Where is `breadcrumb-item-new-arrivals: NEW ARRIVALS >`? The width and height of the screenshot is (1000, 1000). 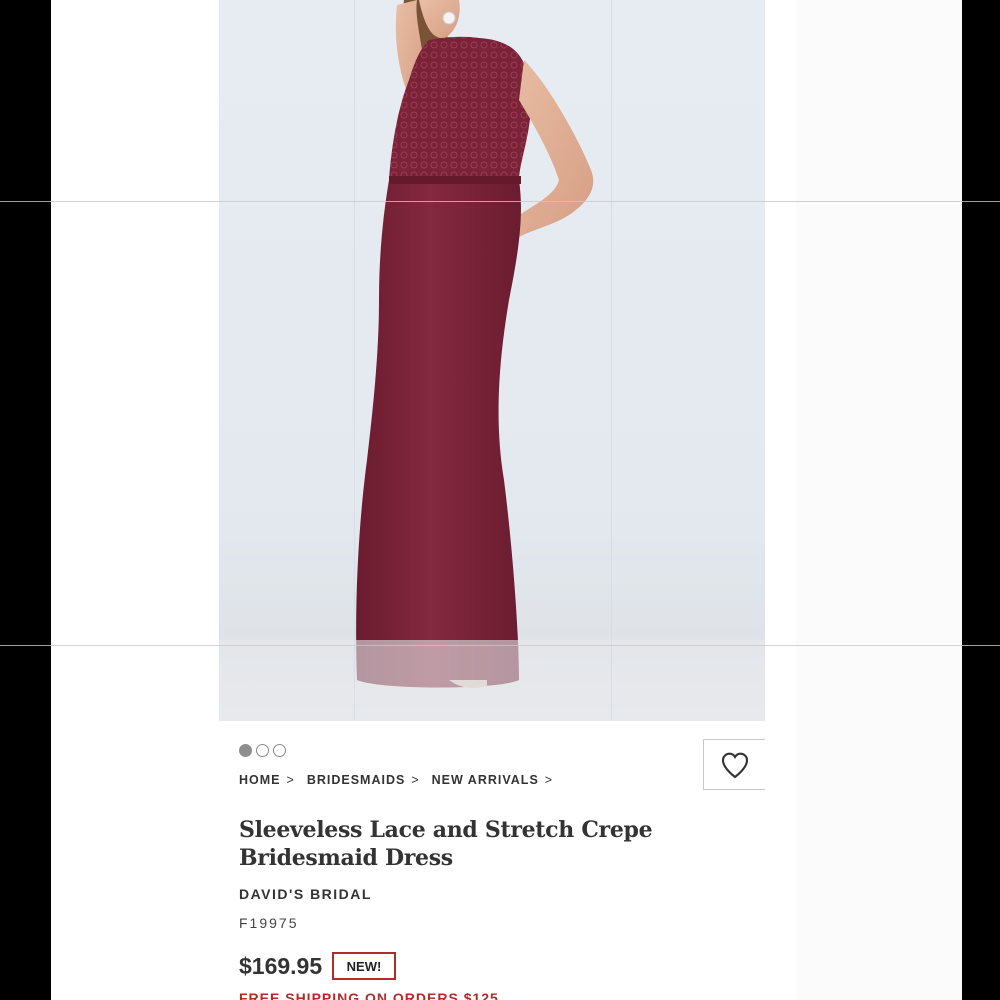
breadcrumb-item-new-arrivals: NEW ARRIVALS > is located at coordinates (492, 780).